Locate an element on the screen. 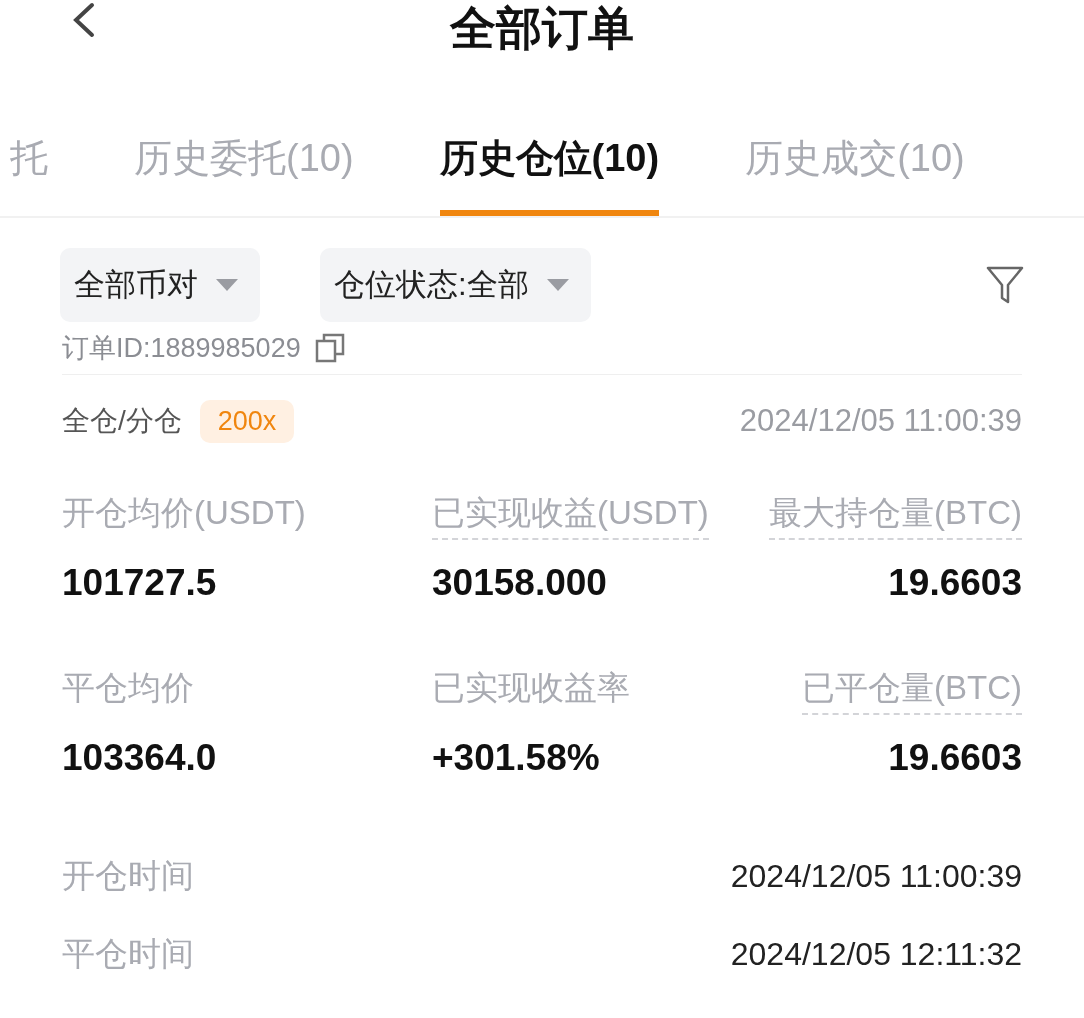  order-id: 订单ID:1889985029 is located at coordinates (181, 348).